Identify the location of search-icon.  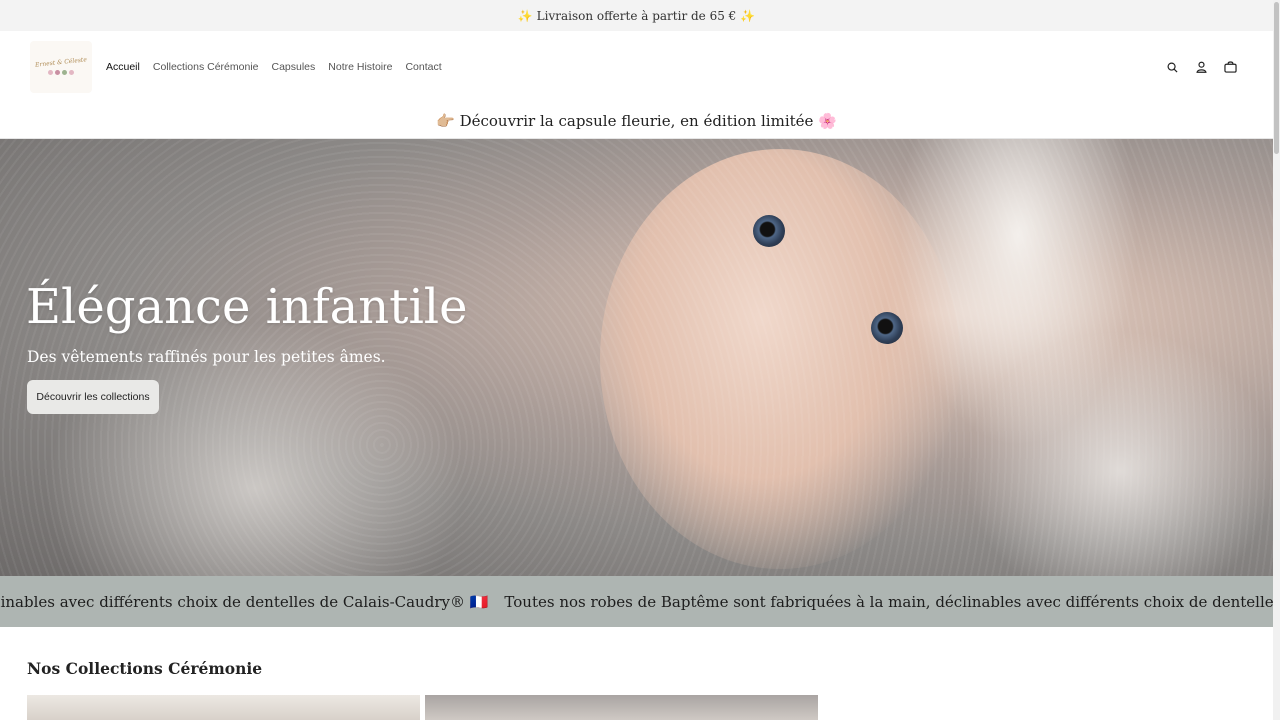
(1172, 67).